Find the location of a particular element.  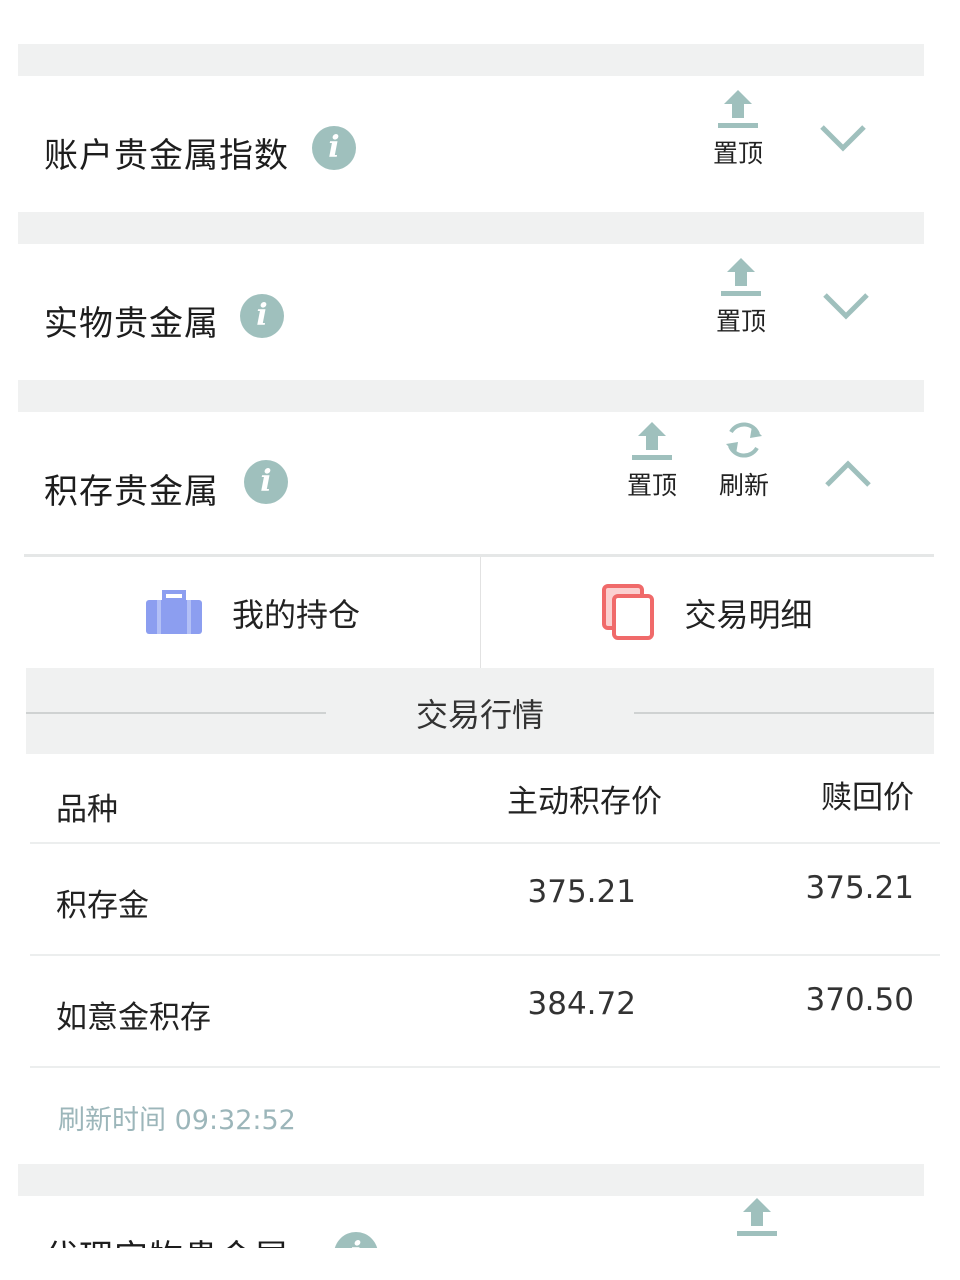

tab-my-holdings: 我的持仓 is located at coordinates (252, 613).